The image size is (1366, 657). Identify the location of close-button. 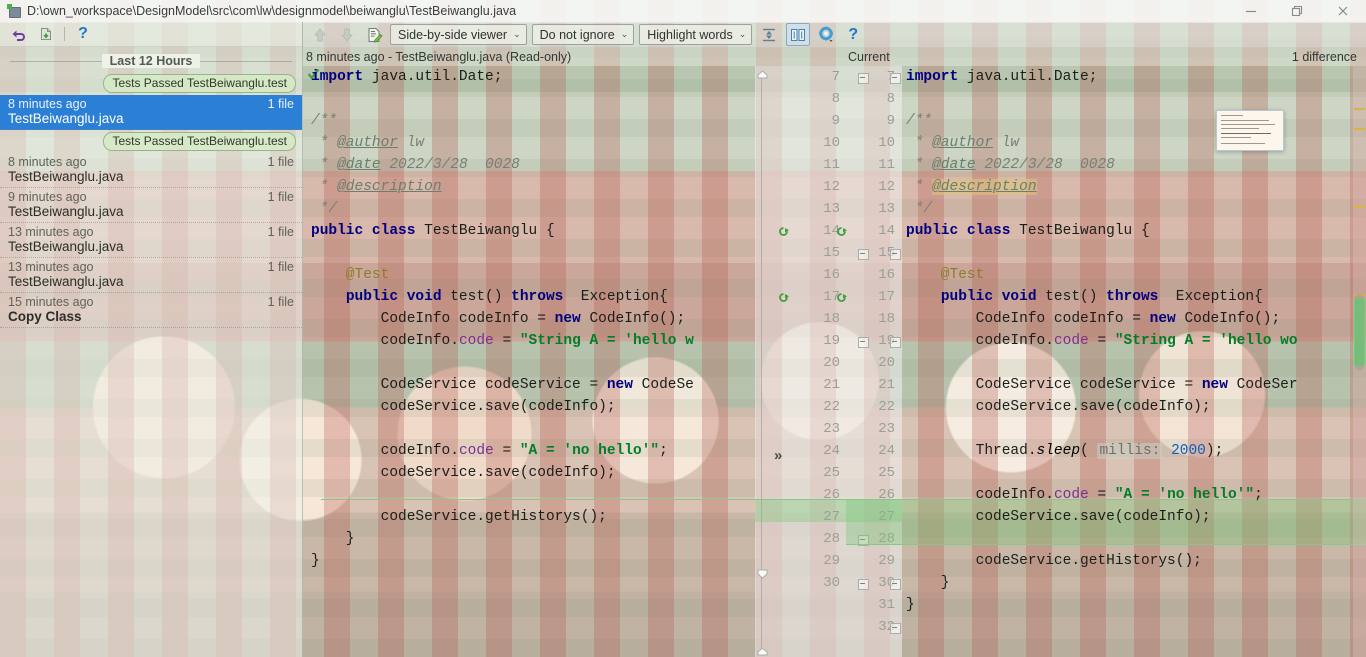
(1343, 11).